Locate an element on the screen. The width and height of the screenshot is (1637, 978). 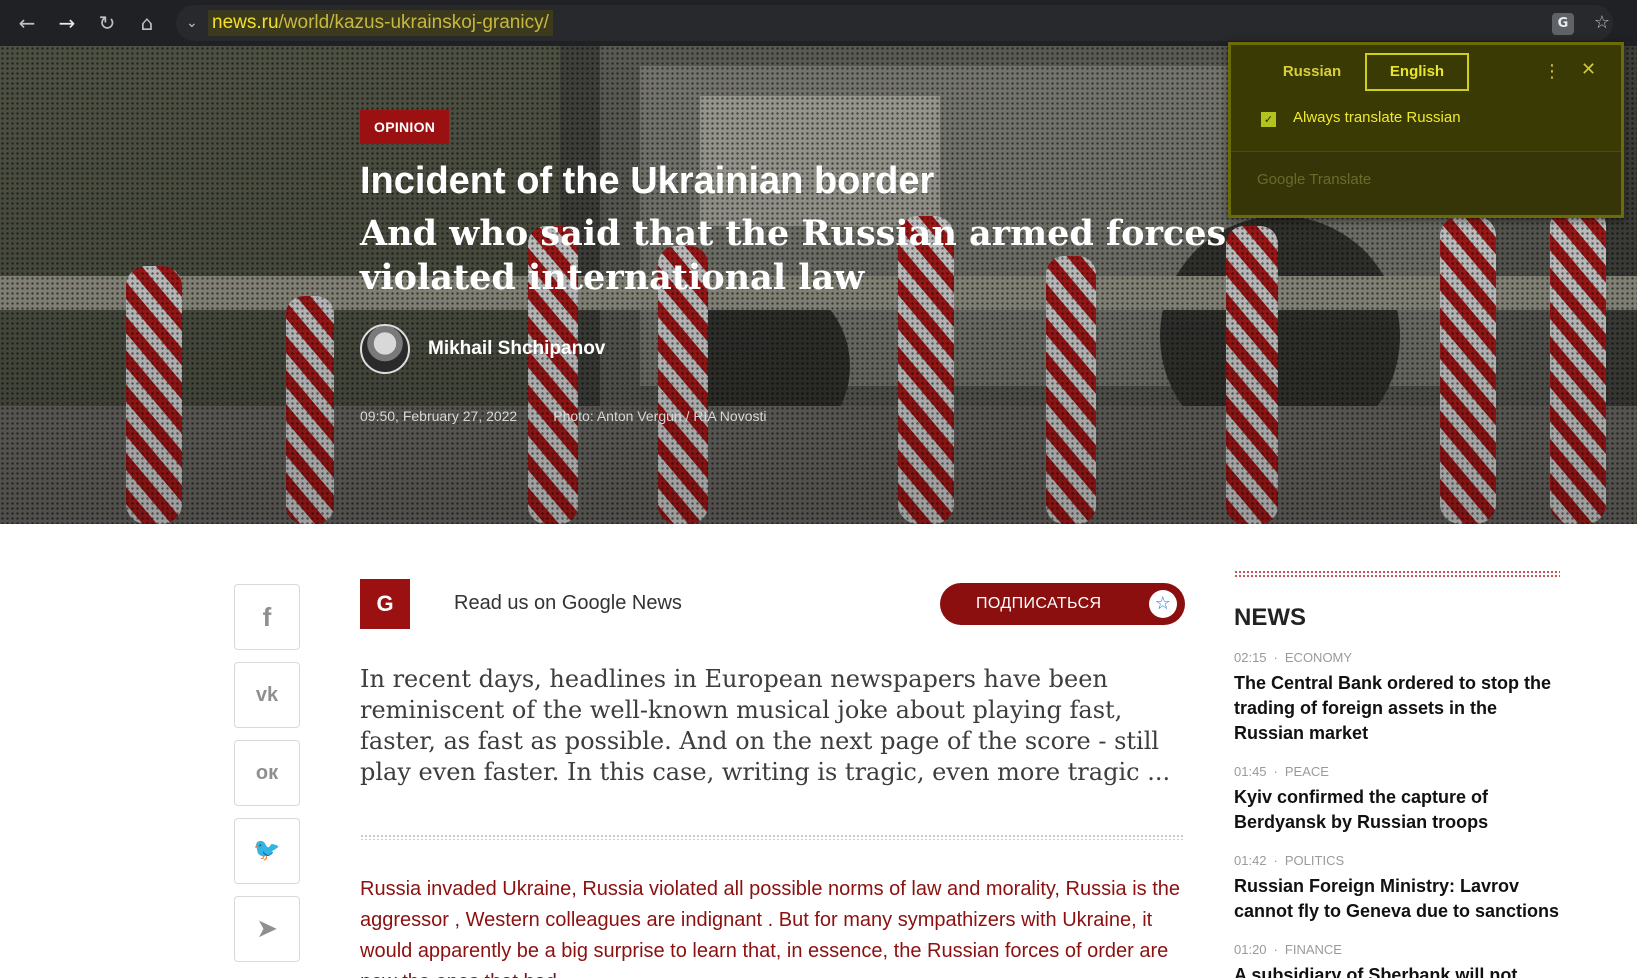
news-time: 01:45 is located at coordinates (1250, 771).